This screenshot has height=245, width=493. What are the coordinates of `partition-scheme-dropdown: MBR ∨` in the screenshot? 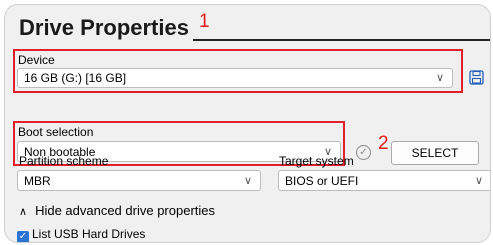 It's located at (139, 180).